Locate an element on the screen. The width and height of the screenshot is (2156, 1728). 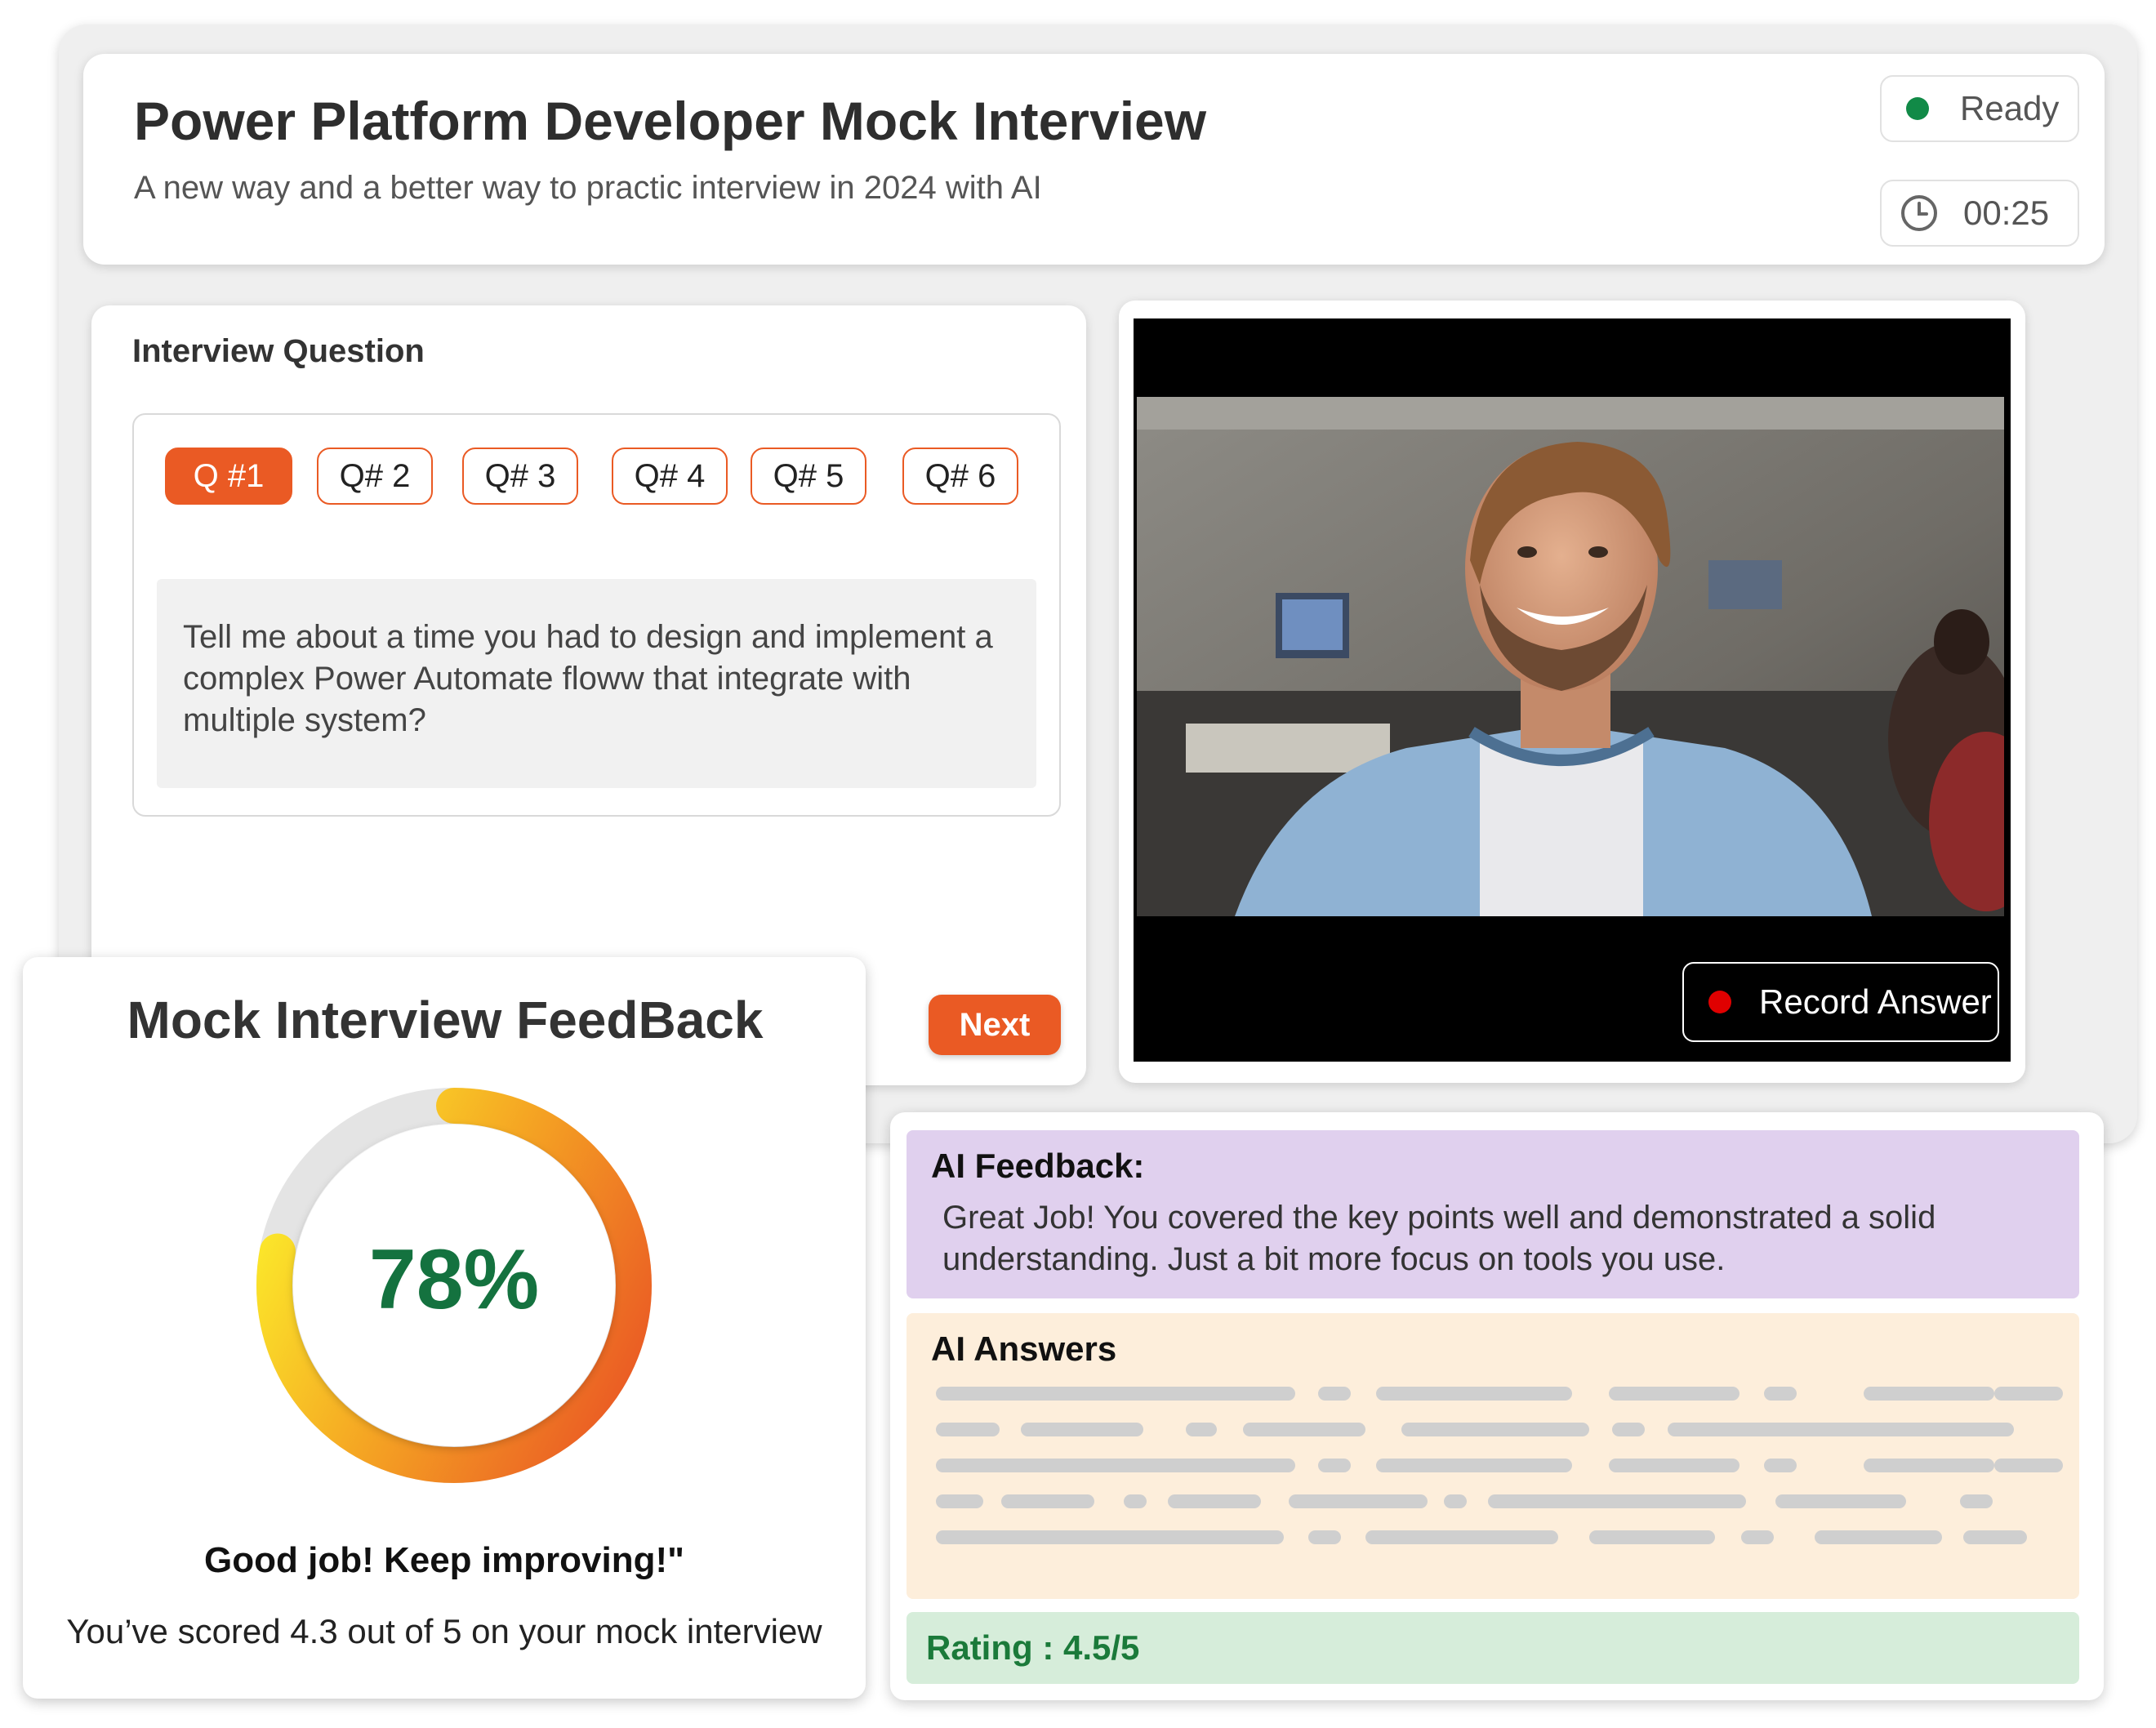
rating-text: Rating : 4.5/5 is located at coordinates (1033, 1647).